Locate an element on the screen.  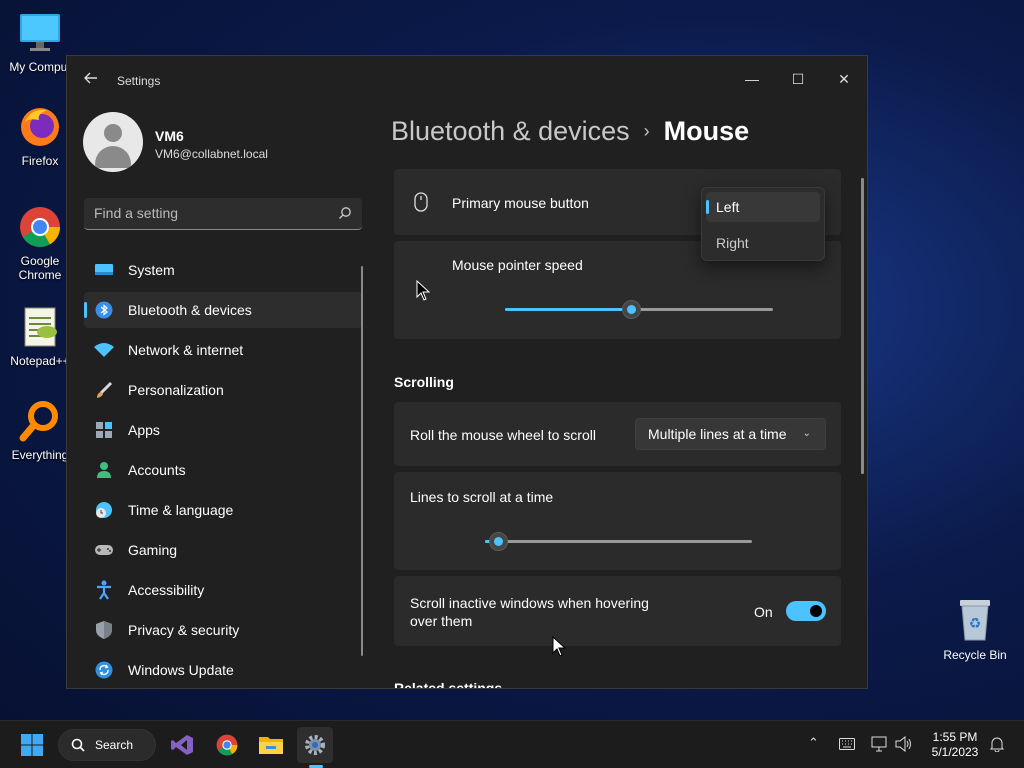
wifi-icon is located at coordinates (104, 350).